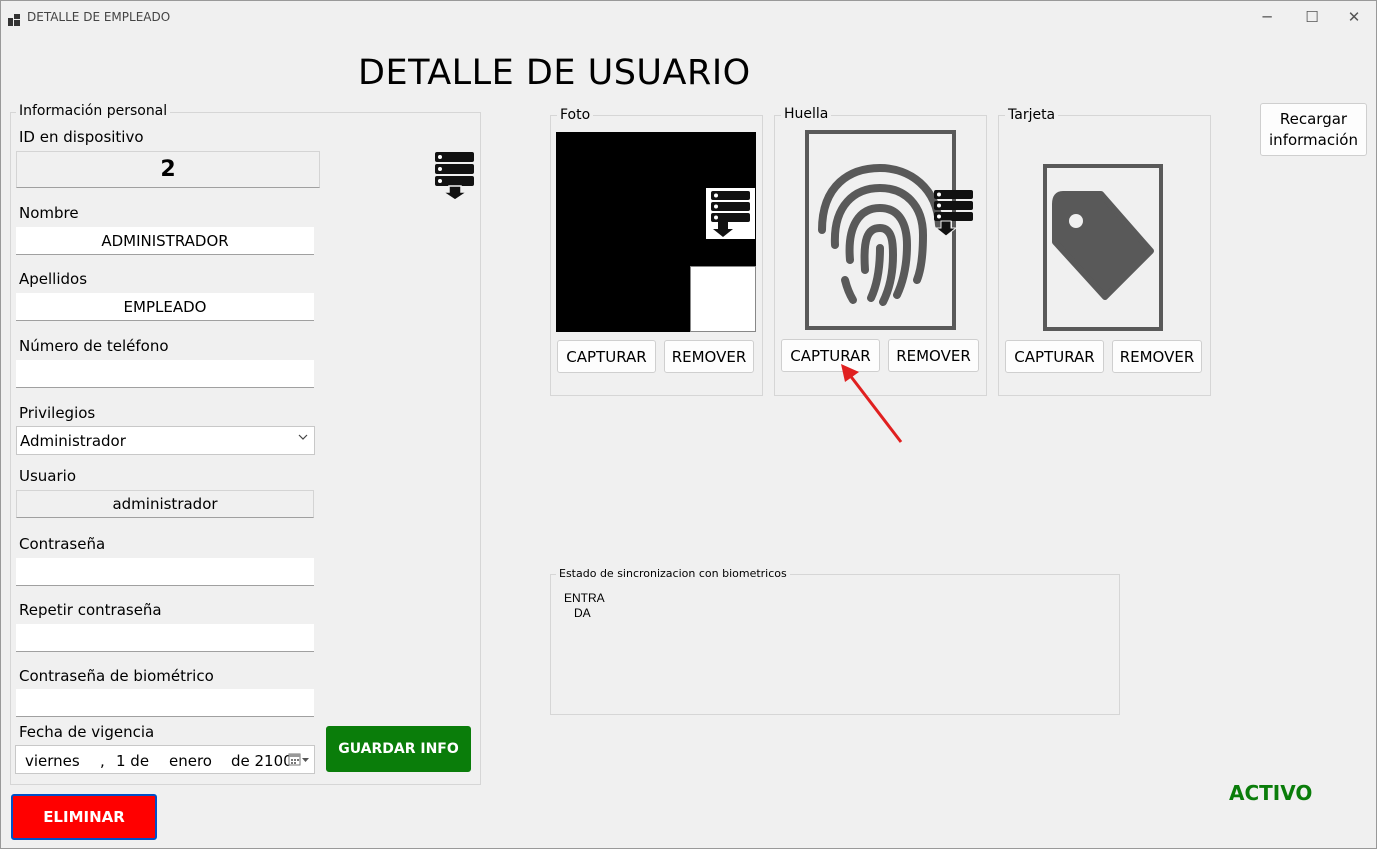 The width and height of the screenshot is (1377, 849). I want to click on delete-button: ELIMINAR, so click(84, 817).